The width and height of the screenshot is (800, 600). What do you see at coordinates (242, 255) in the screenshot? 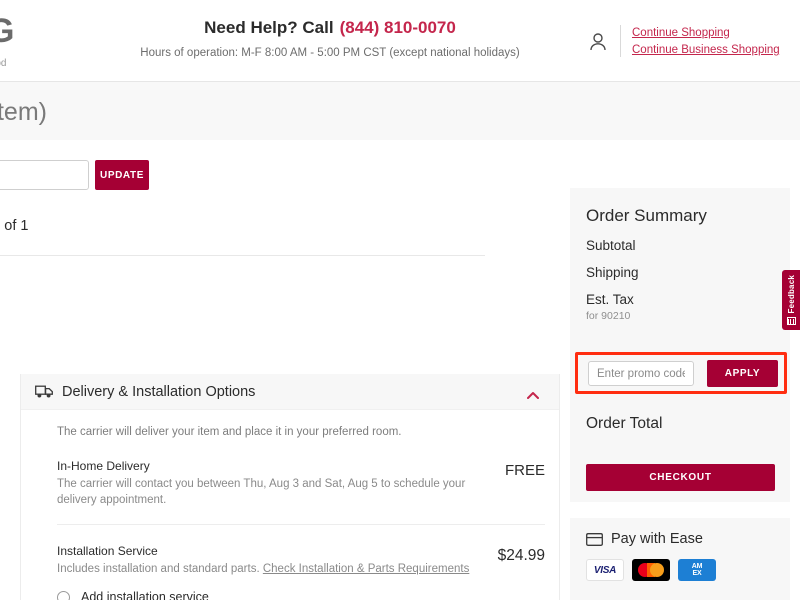
I see `content-divider` at bounding box center [242, 255].